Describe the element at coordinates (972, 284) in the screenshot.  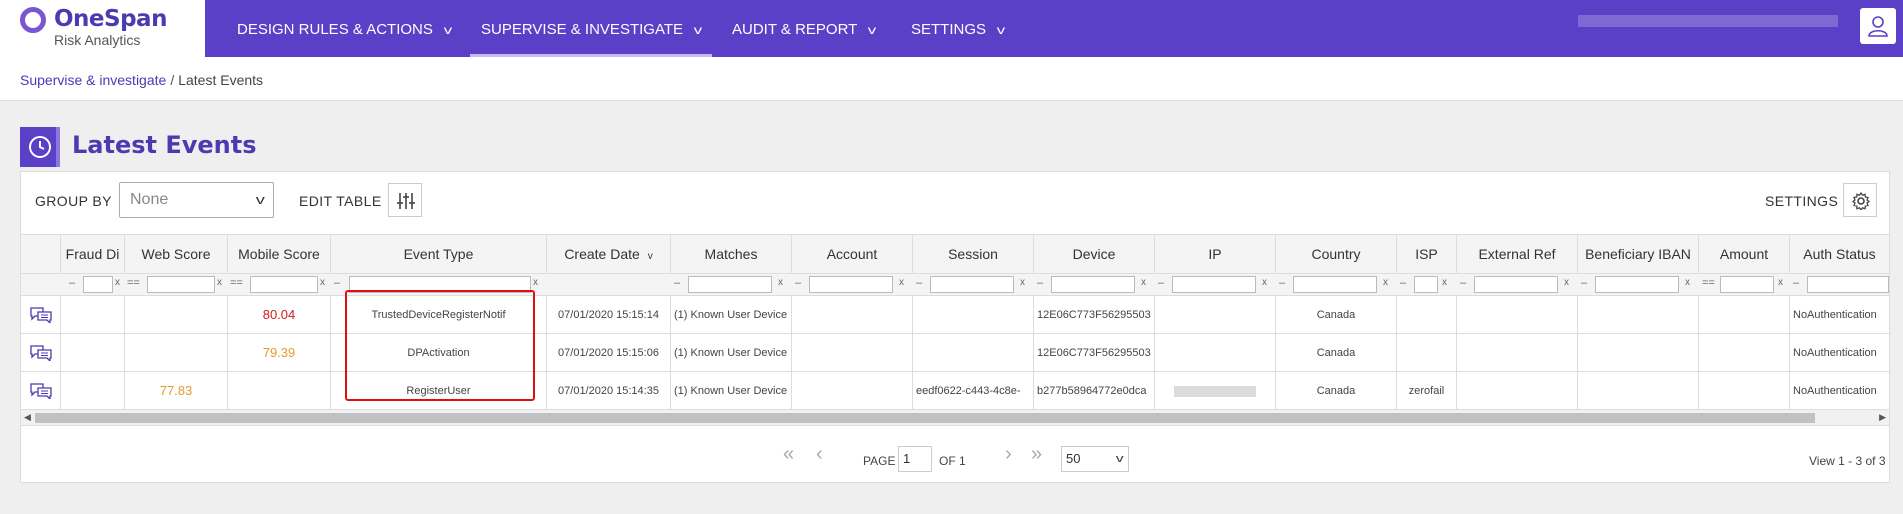
I see `filter-input-session` at that location.